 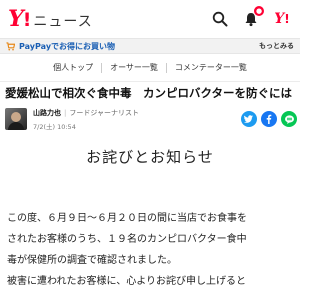 I want to click on facebook-icon, so click(x=269, y=119).